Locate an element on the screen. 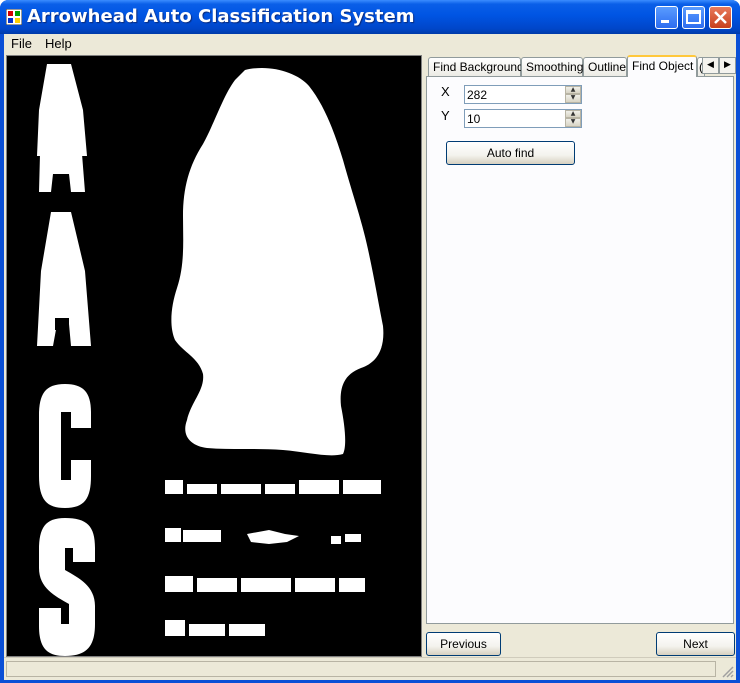 The image size is (740, 683). x-increment-button: ▲ is located at coordinates (573, 90).